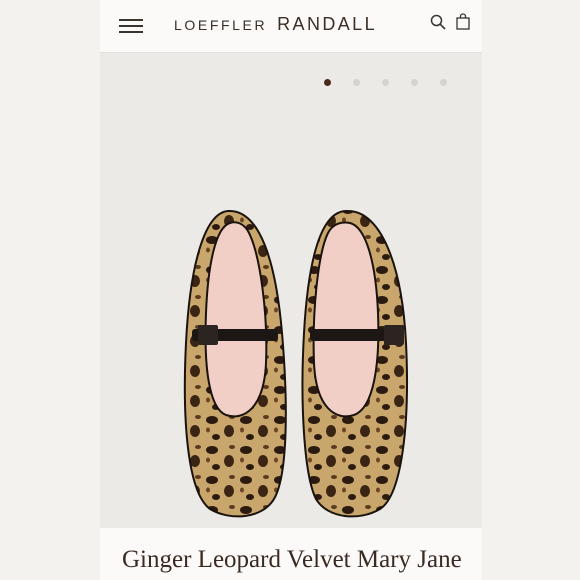 The height and width of the screenshot is (580, 580). I want to click on shopping-bag-icon, so click(463, 21).